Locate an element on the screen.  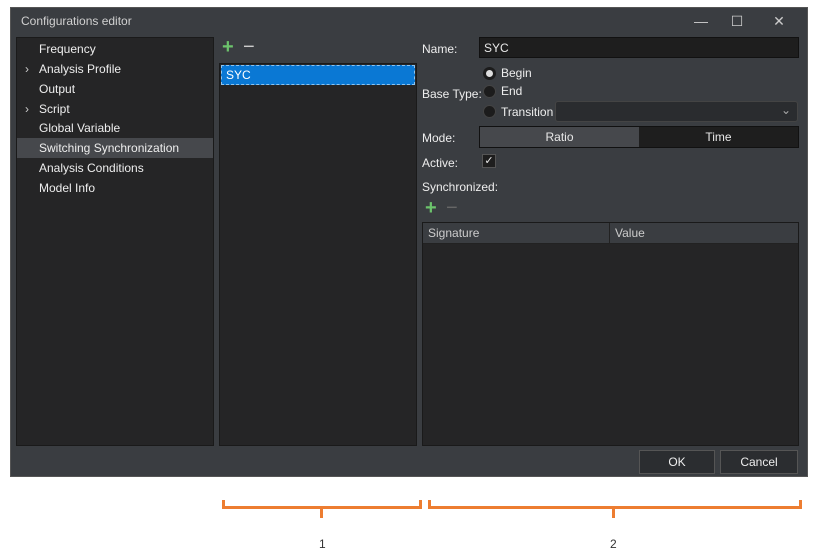
tree-item-label: Analysis Profile is located at coordinates (80, 69).